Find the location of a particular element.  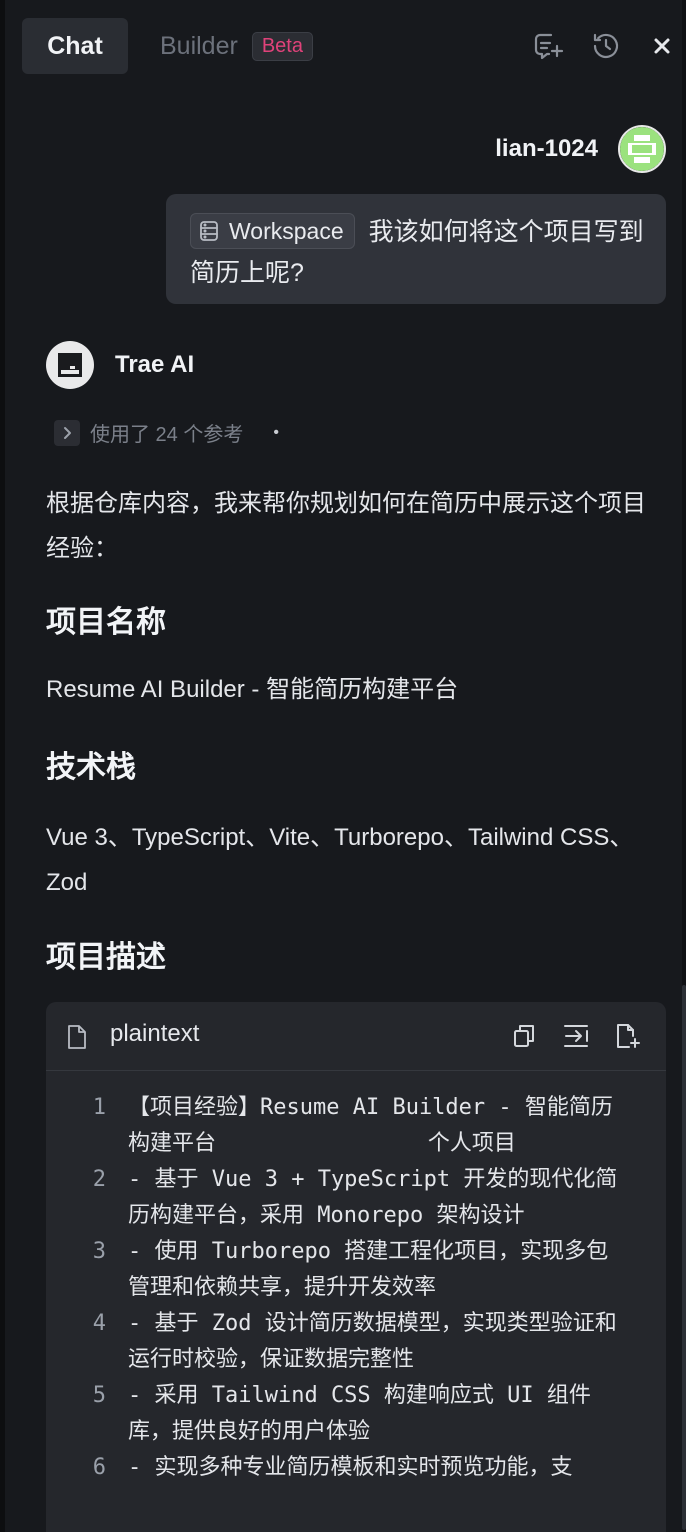

line-number: 3 is located at coordinates (99, 1251).